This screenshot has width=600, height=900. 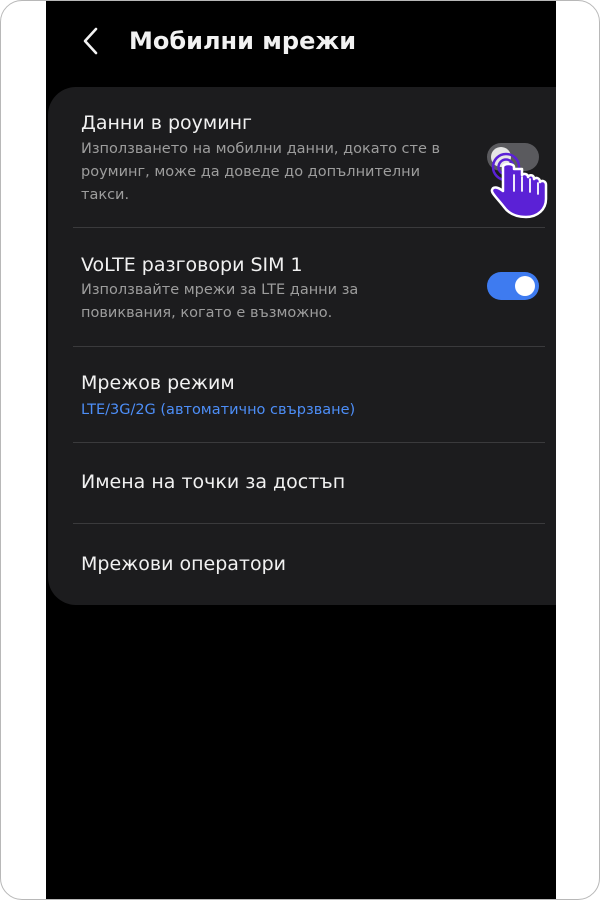 I want to click on network-mode-value: LTE/3G/2G (автоматично свързване), so click(x=218, y=410).